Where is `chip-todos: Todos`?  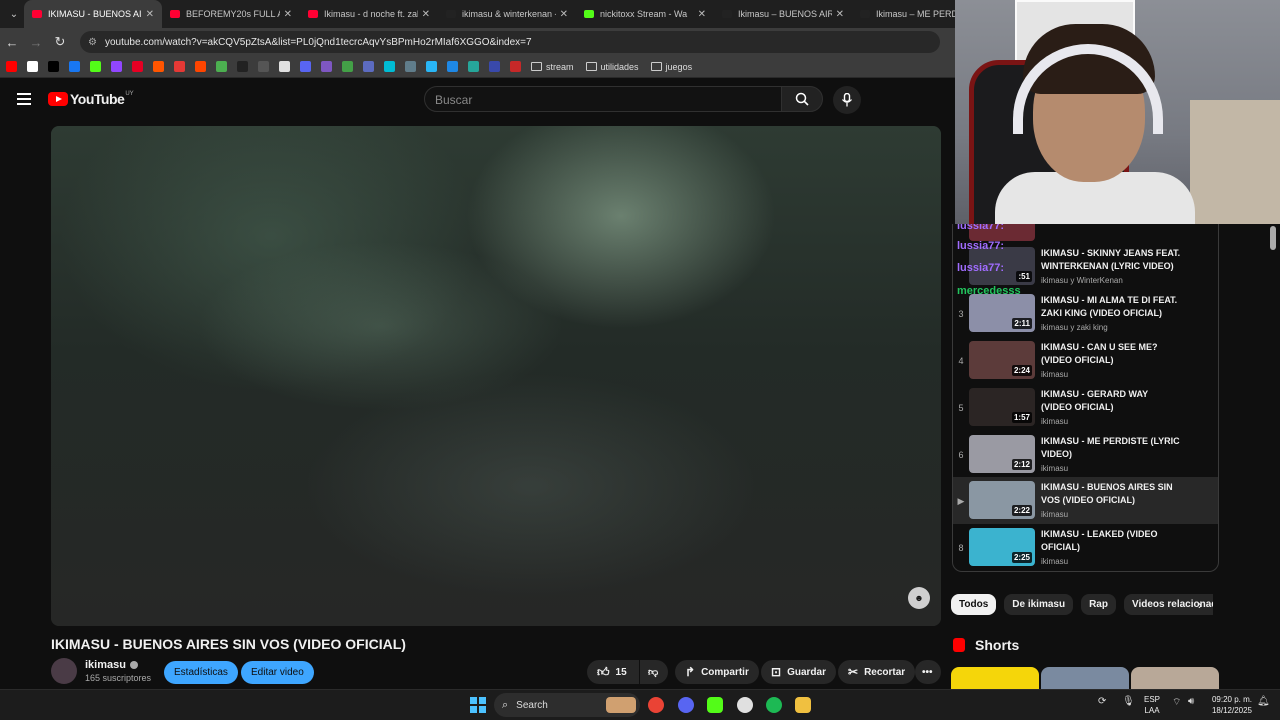
chip-todos: Todos is located at coordinates (974, 604).